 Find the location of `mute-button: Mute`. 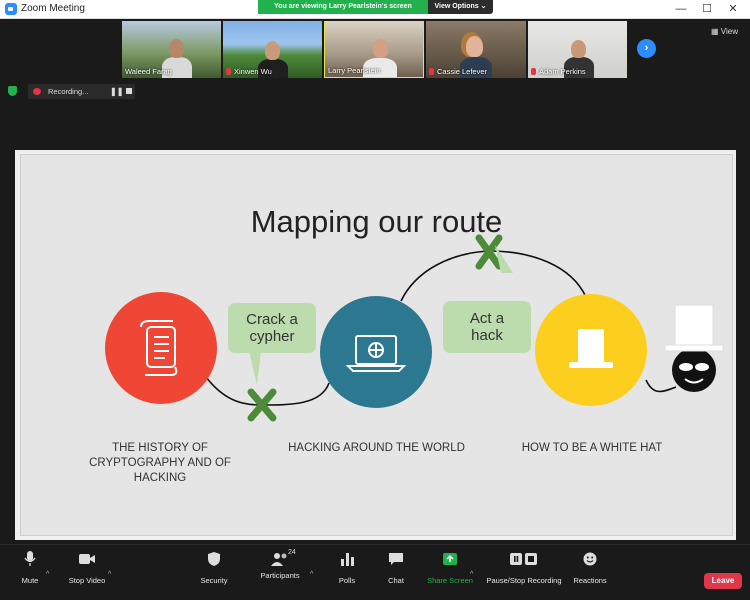

mute-button: Mute is located at coordinates (30, 568).